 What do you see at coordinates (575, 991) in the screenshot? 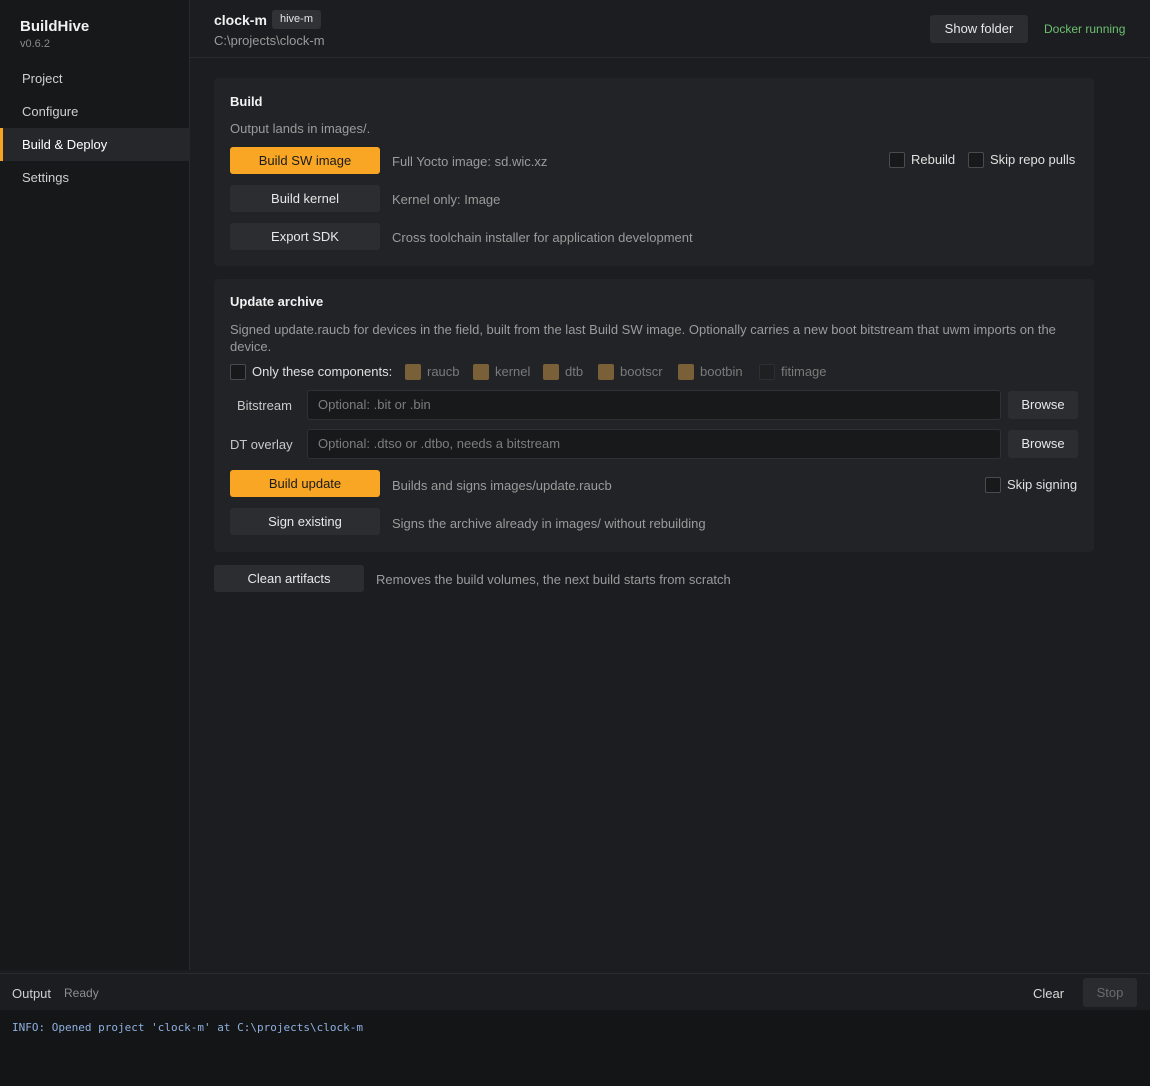
I see `output-toolbar: Output Ready Clear Stop` at bounding box center [575, 991].